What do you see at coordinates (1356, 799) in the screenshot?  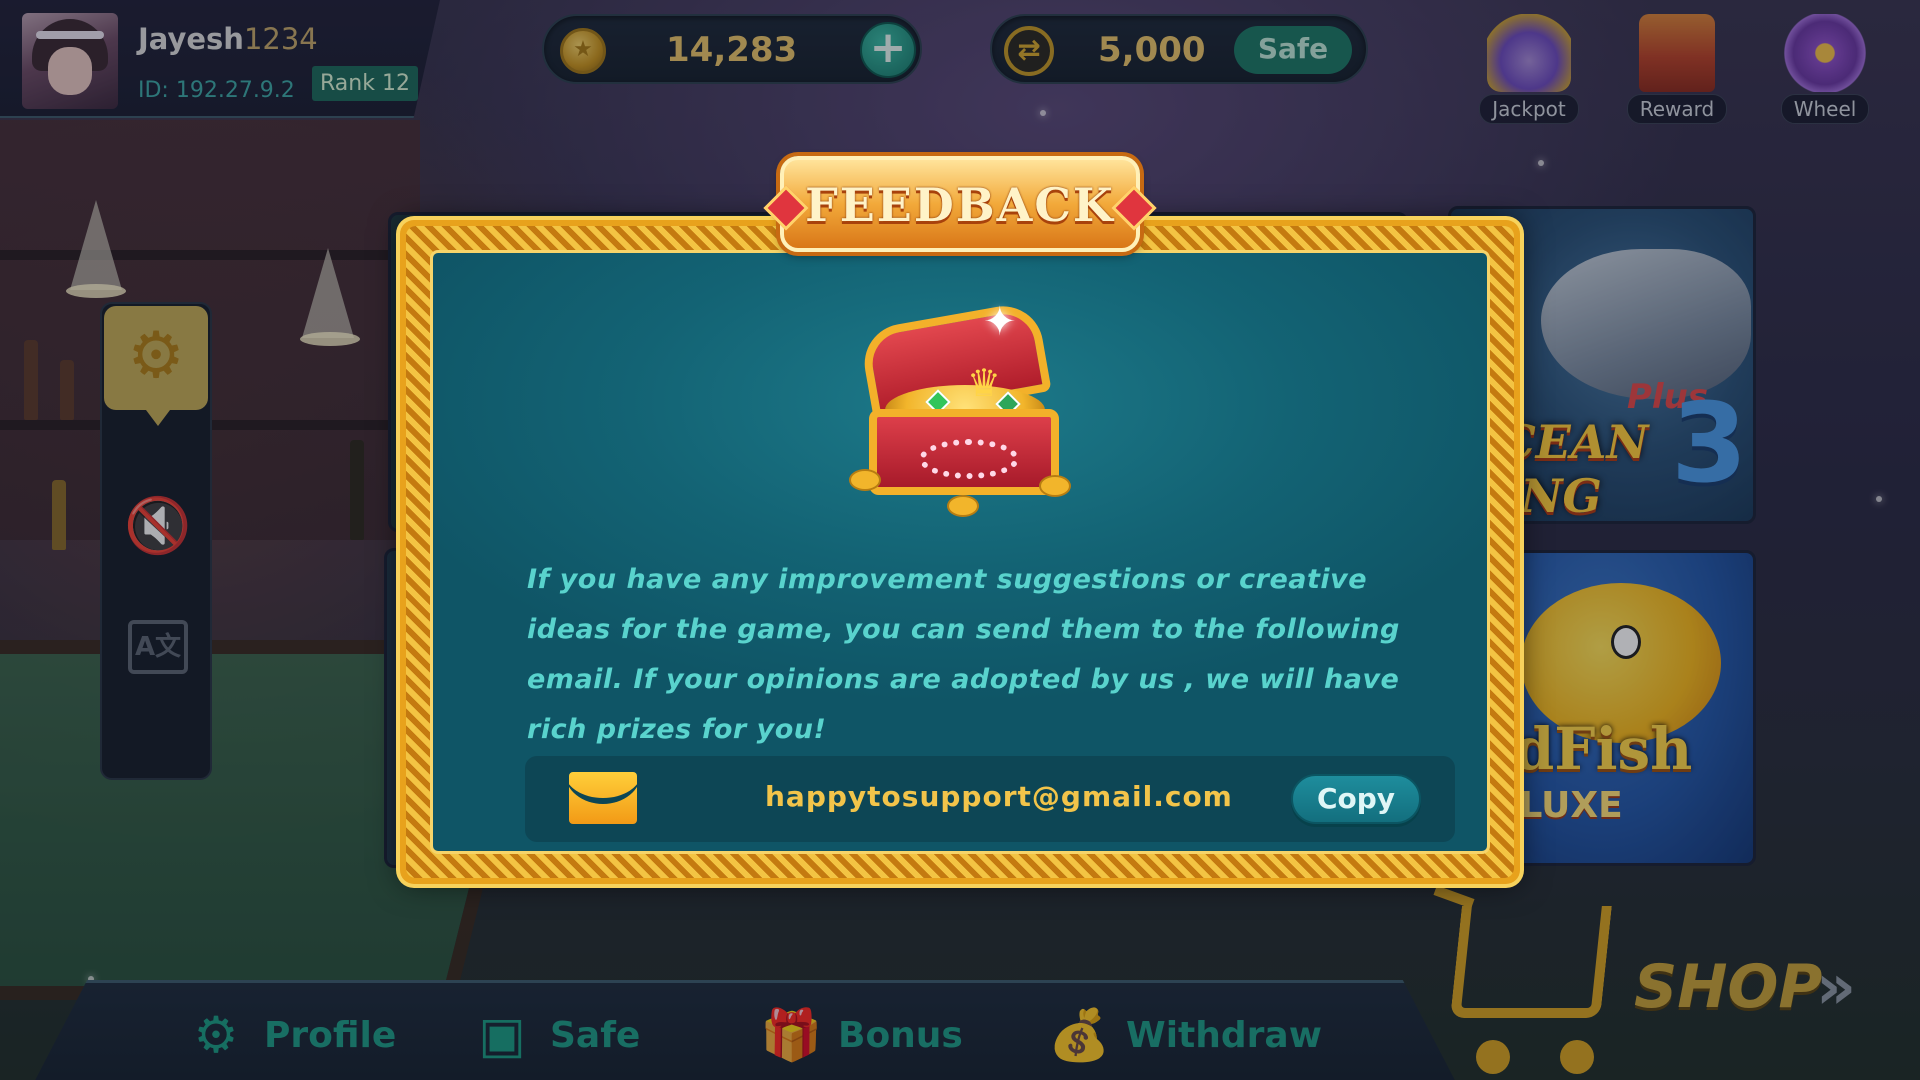 I see `copy-button: Copy` at bounding box center [1356, 799].